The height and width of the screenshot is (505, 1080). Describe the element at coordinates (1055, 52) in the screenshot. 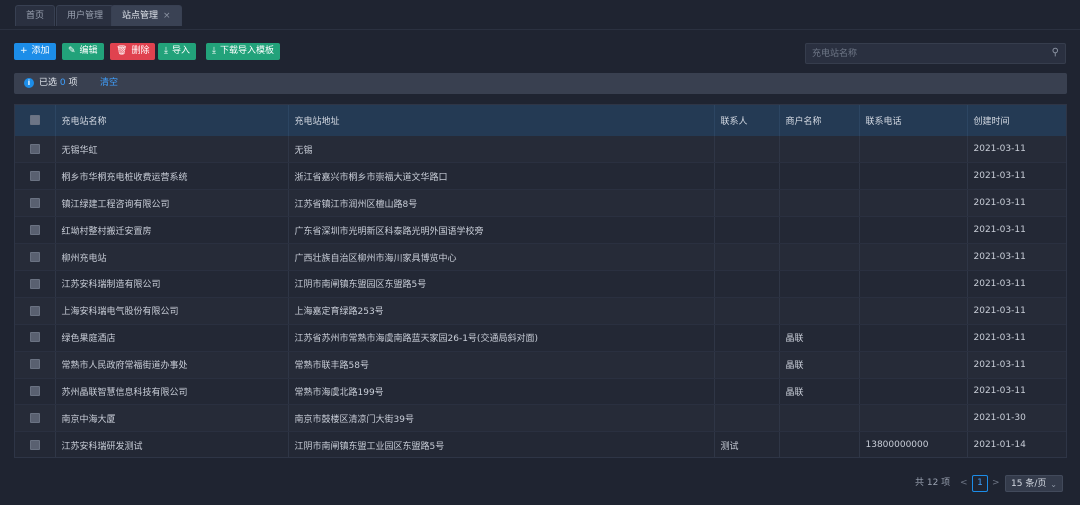

I see `search-icon: ⚲` at that location.